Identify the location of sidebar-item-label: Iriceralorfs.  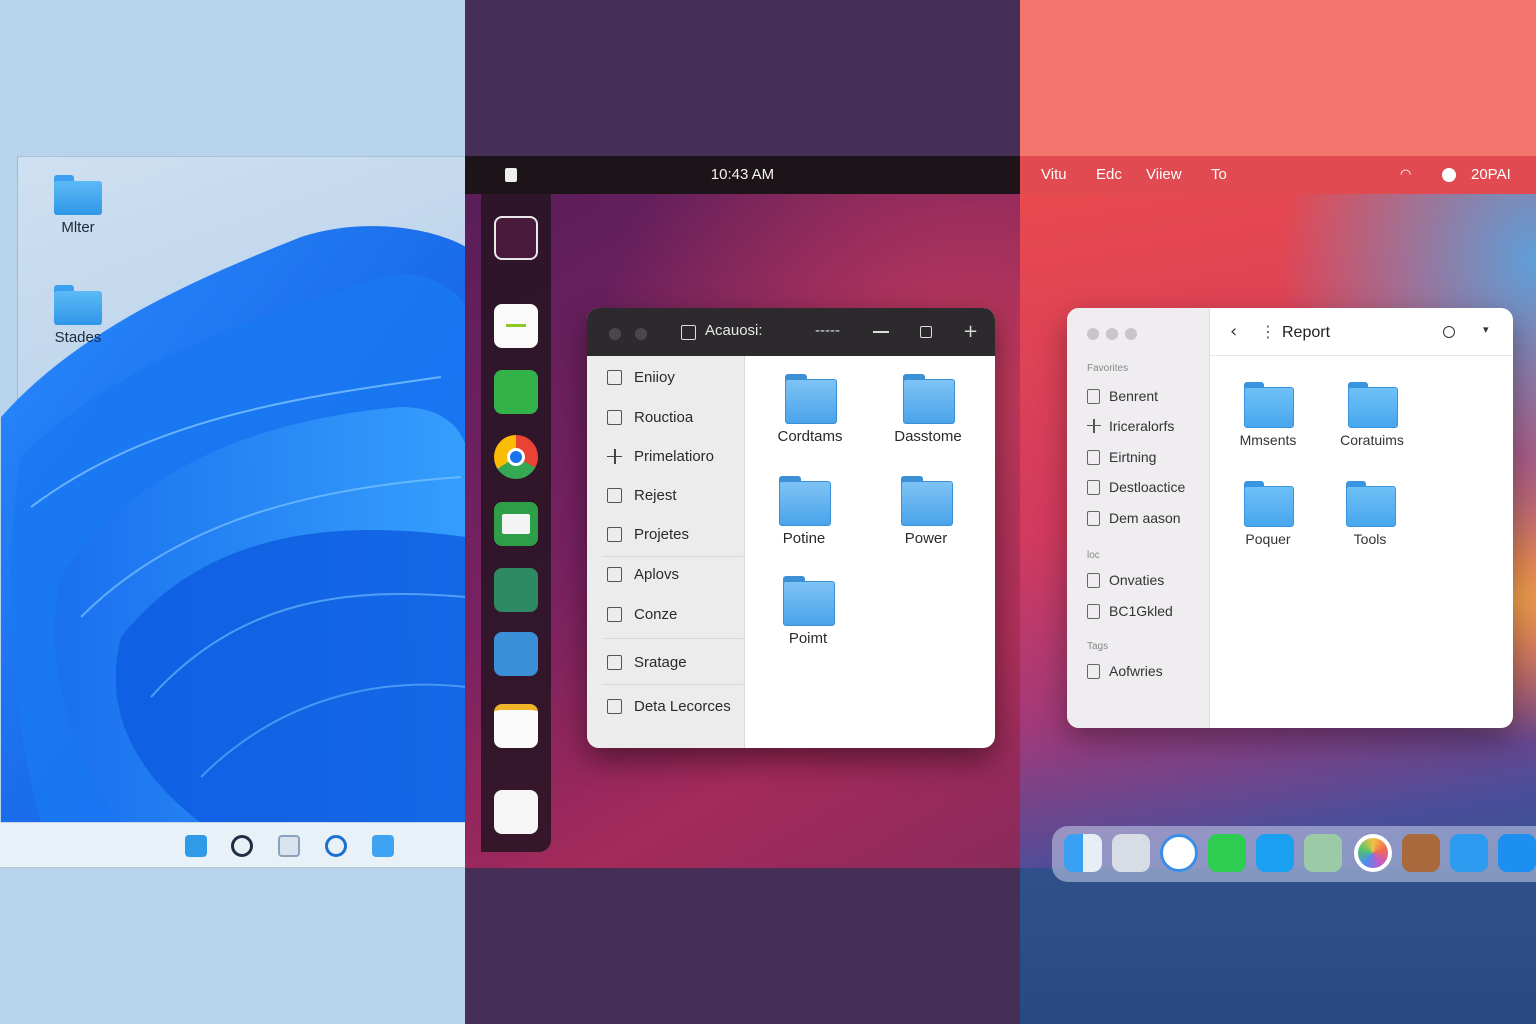
(1142, 426).